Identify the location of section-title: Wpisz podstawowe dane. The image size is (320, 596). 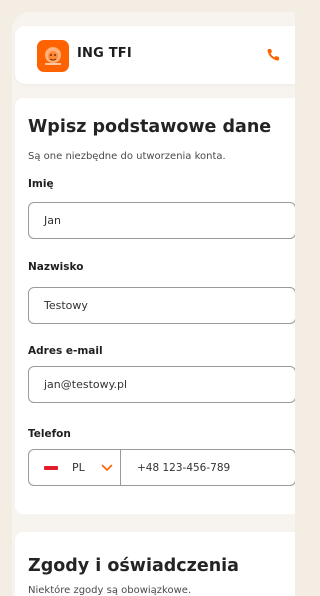
(150, 127).